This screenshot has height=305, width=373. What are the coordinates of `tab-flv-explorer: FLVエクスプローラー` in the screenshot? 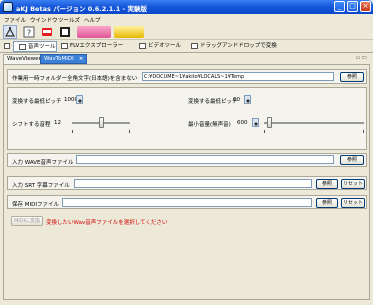 It's located at (91, 46).